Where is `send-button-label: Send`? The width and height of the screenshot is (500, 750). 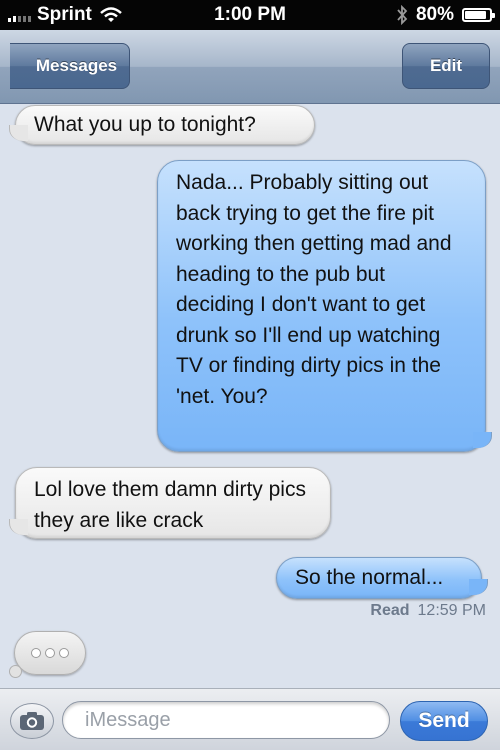
send-button-label: Send is located at coordinates (444, 720).